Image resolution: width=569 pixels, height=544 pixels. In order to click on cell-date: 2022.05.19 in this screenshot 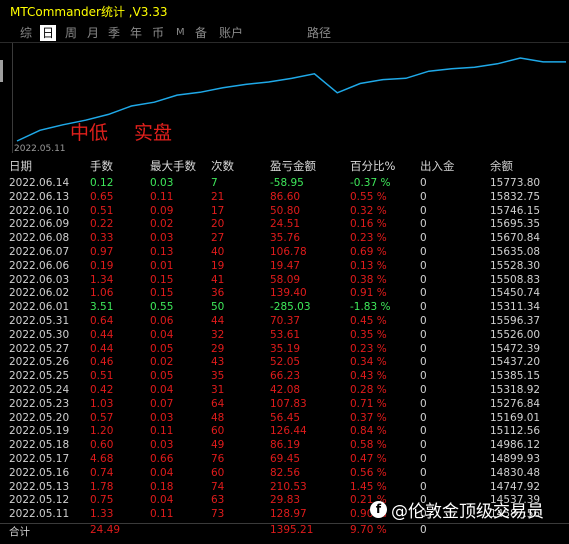, I will do `click(39, 431)`.